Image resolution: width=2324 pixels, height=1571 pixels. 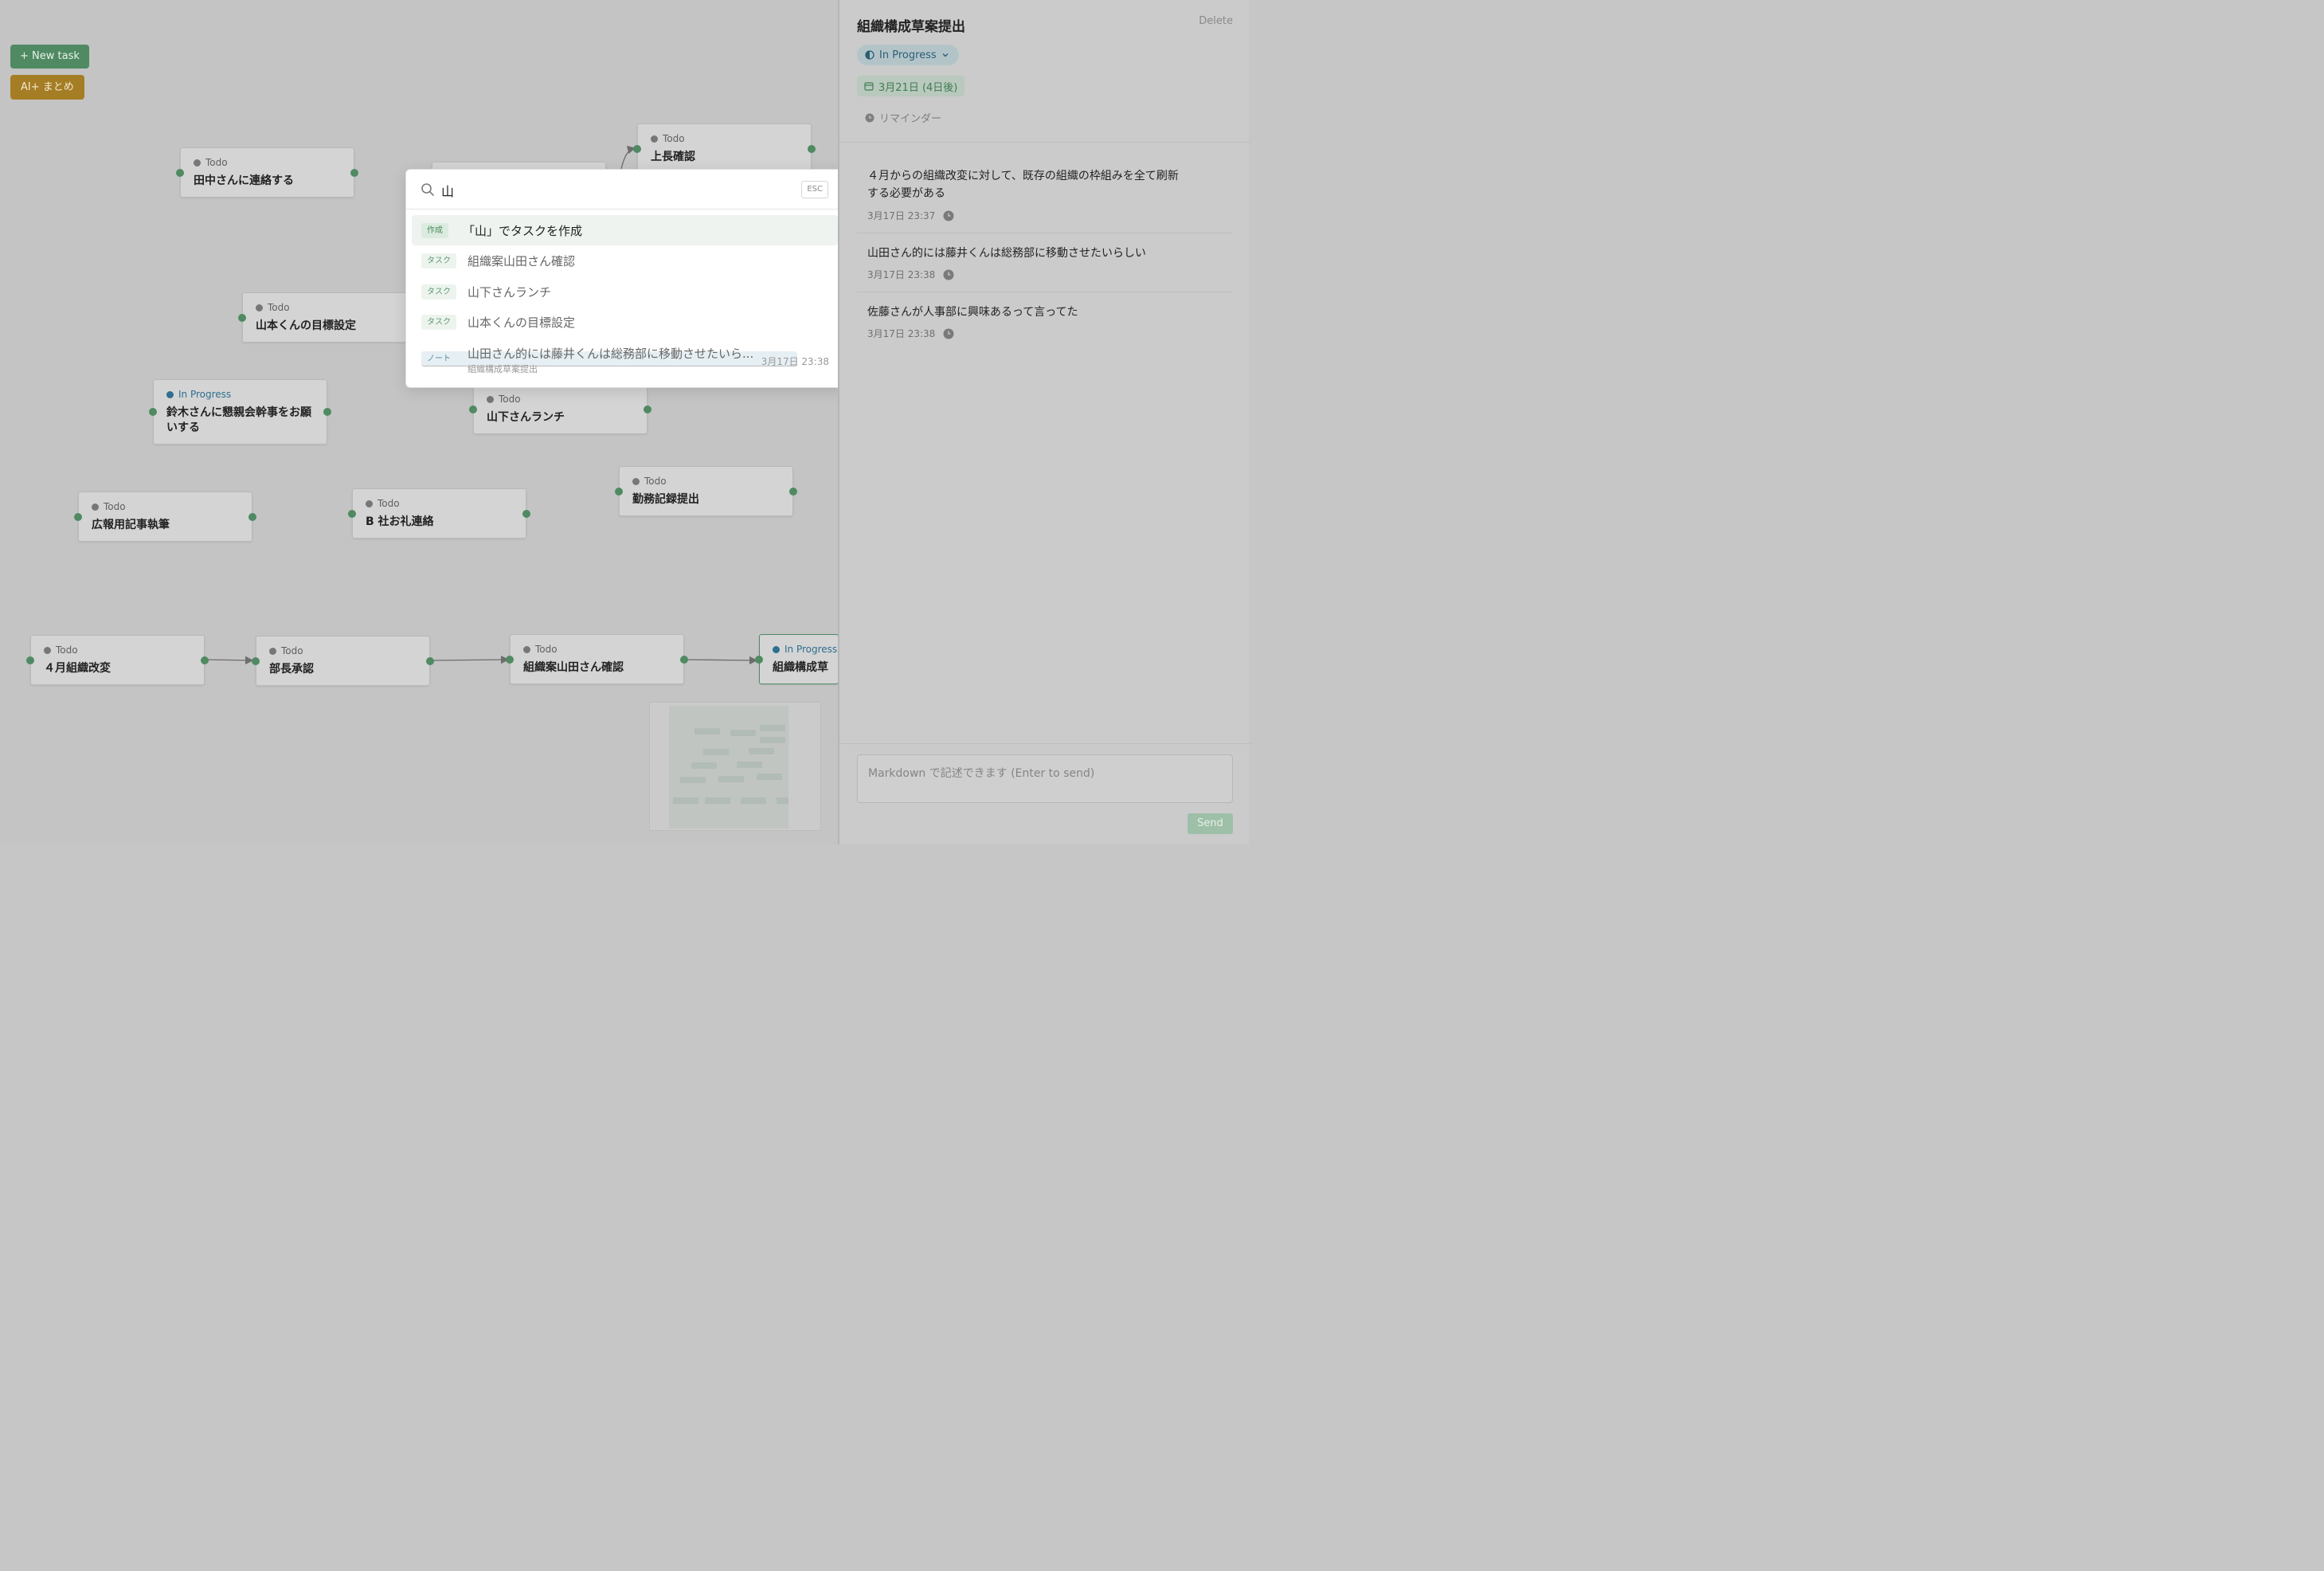 I want to click on task-node: Todo 広報用記事執筆, so click(x=165, y=517).